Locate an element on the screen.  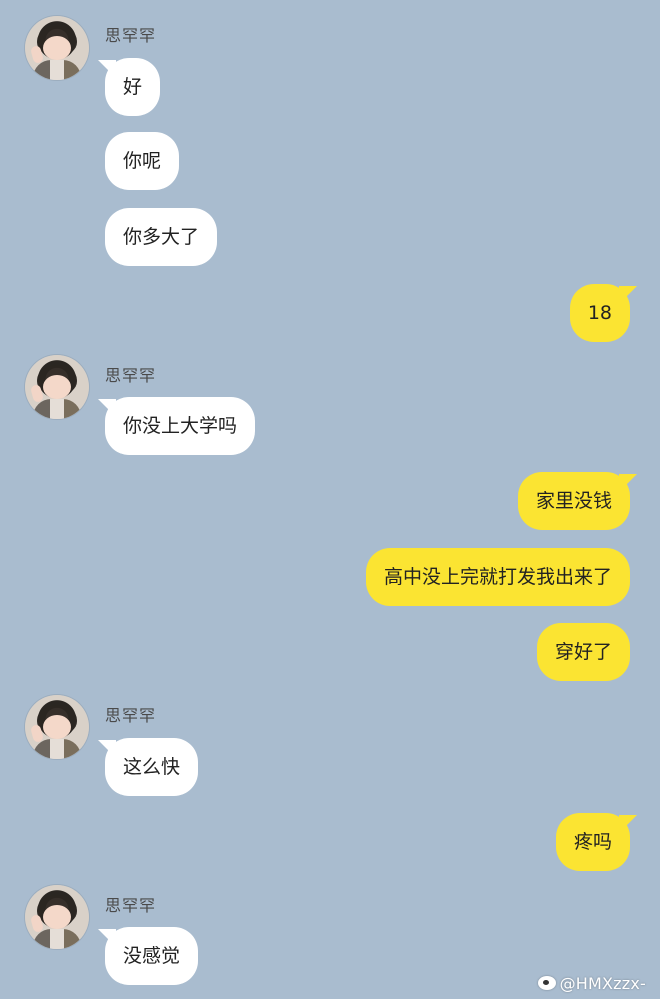
message-bubble-incoming: 你呢 is located at coordinates (142, 161).